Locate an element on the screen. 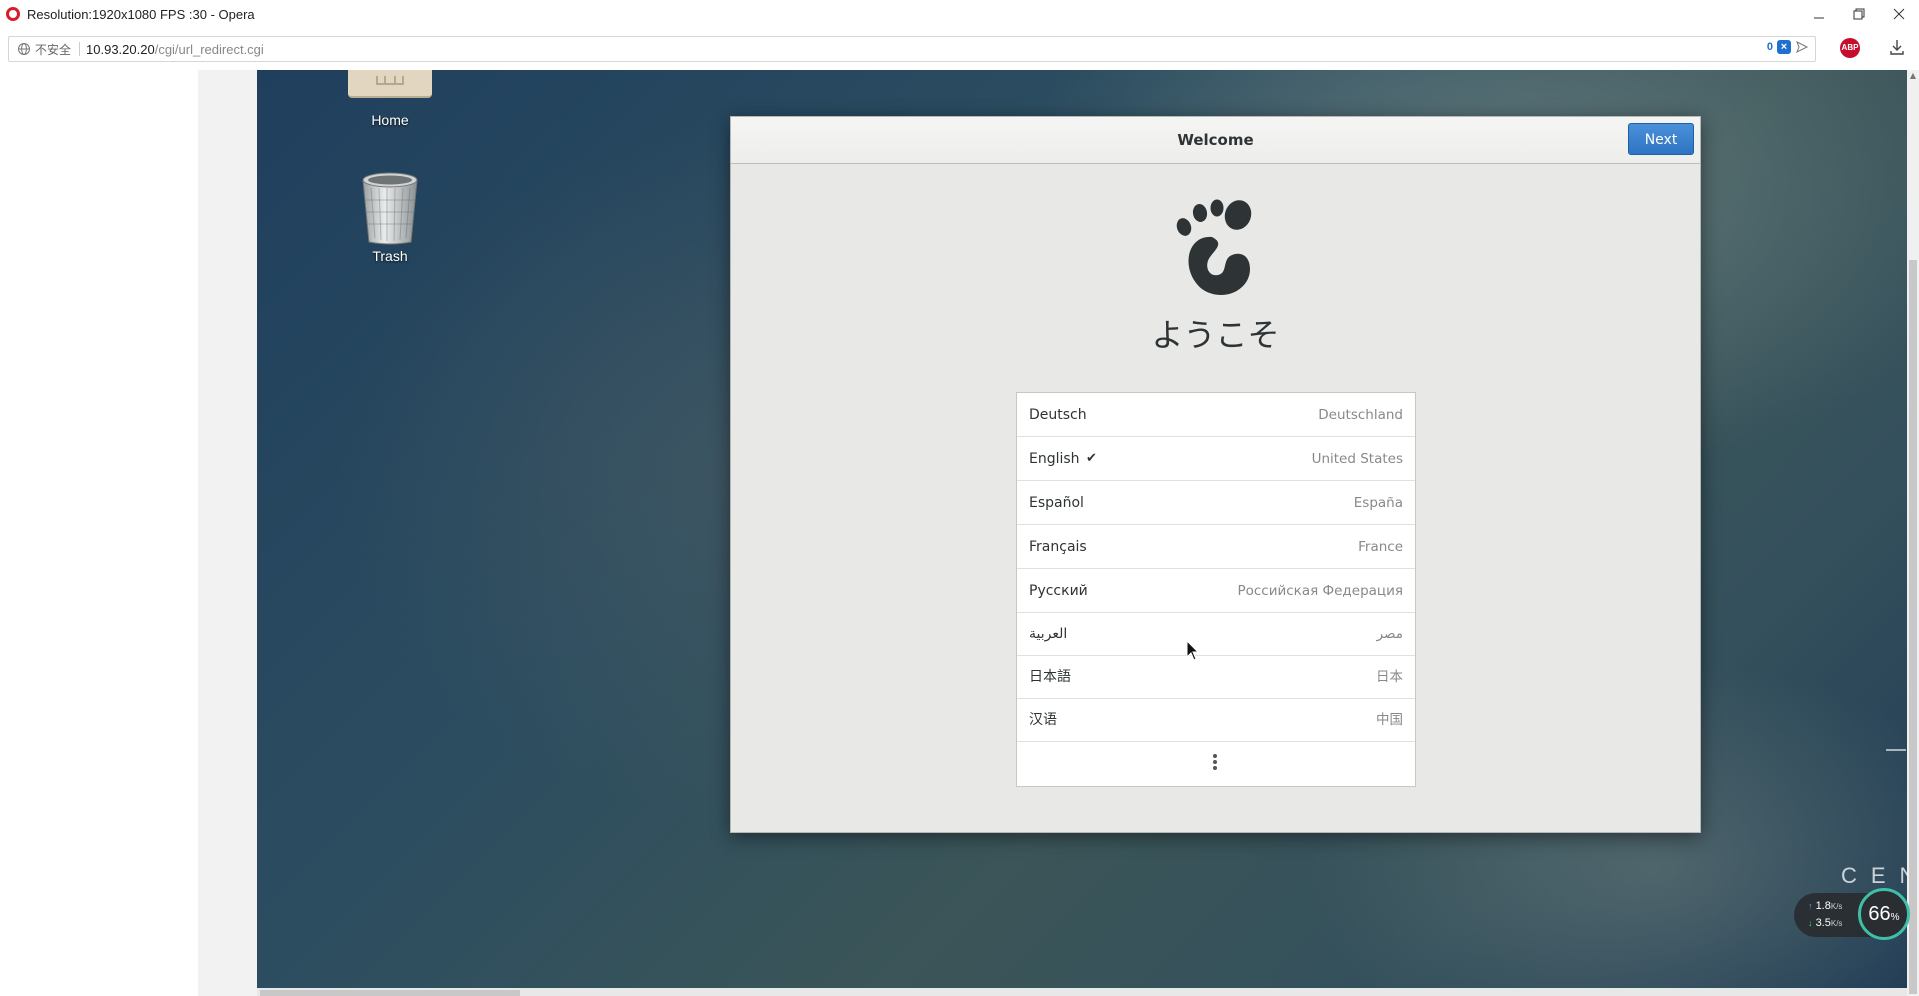 This screenshot has width=1919, height=996. language-name: Français is located at coordinates (1058, 547).